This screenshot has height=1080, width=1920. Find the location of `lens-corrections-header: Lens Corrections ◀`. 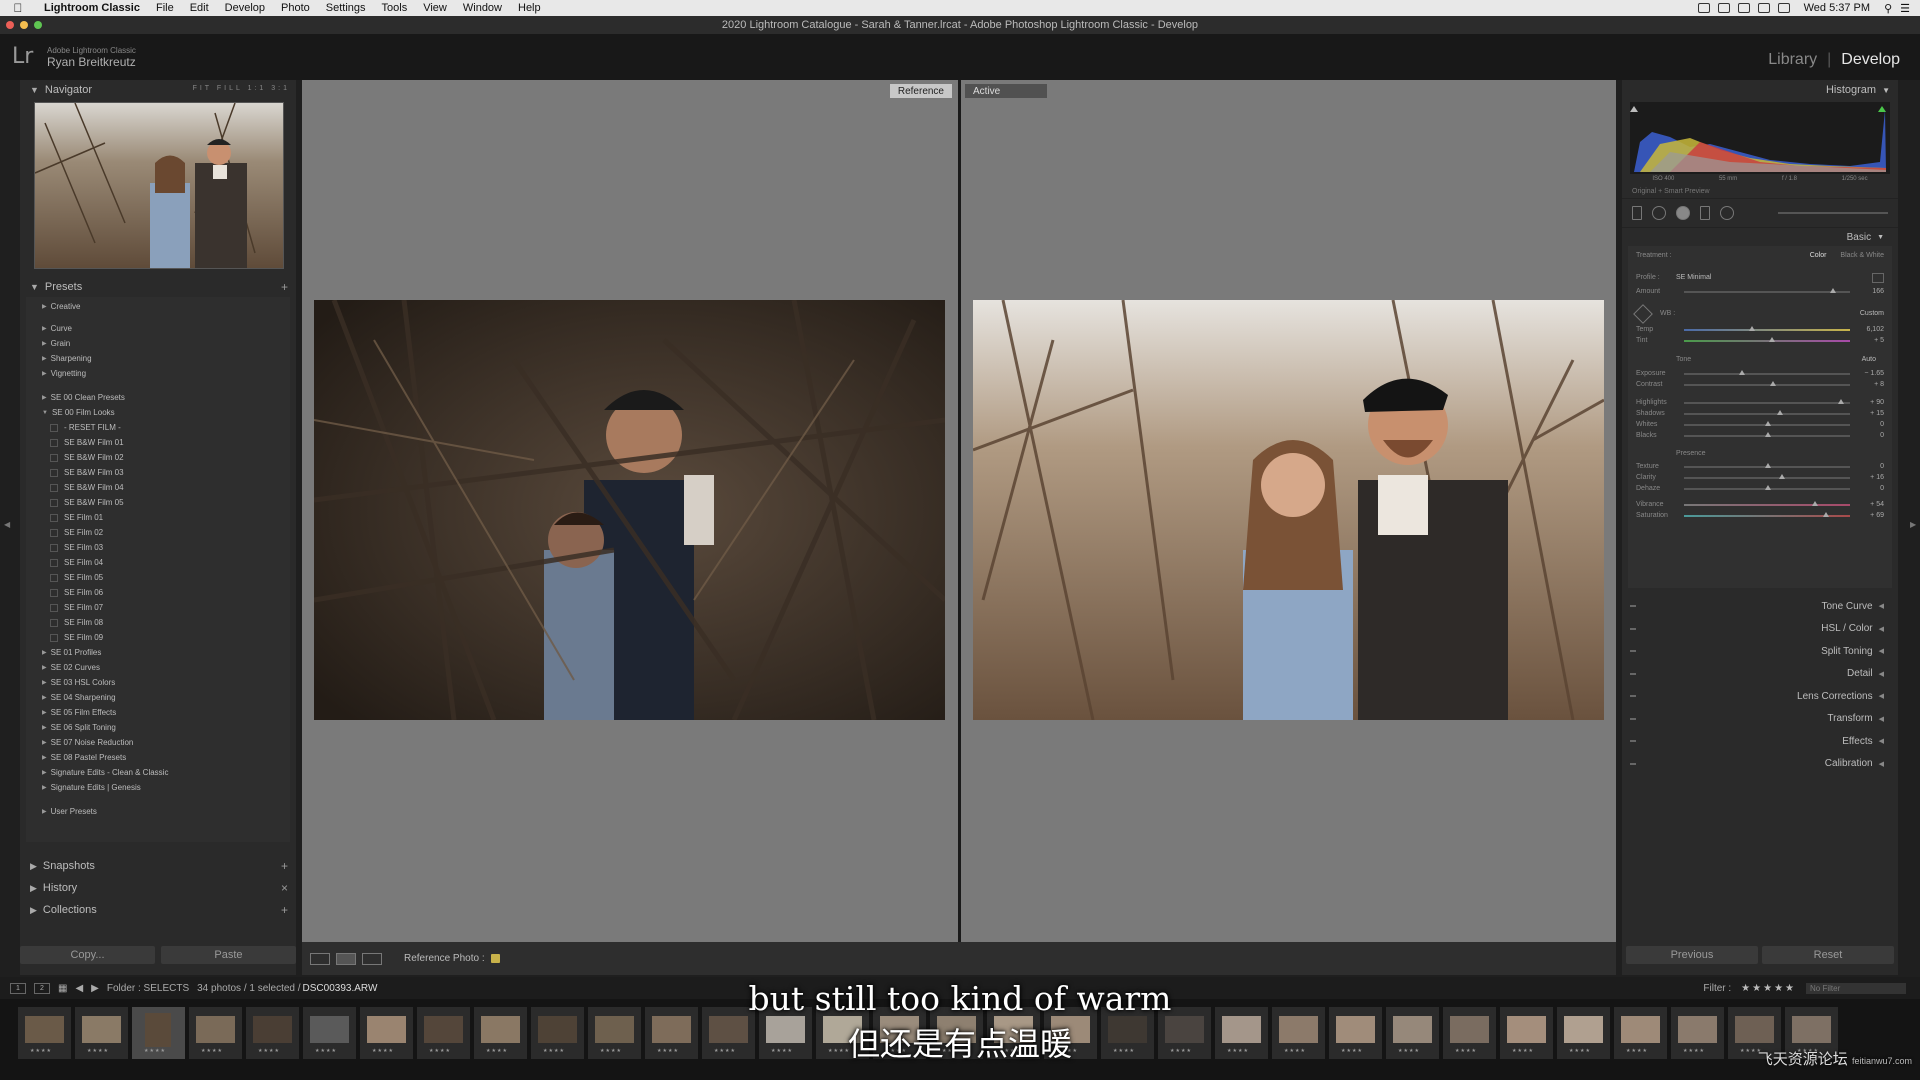

lens-corrections-header: Lens Corrections ◀ is located at coordinates (1760, 696).